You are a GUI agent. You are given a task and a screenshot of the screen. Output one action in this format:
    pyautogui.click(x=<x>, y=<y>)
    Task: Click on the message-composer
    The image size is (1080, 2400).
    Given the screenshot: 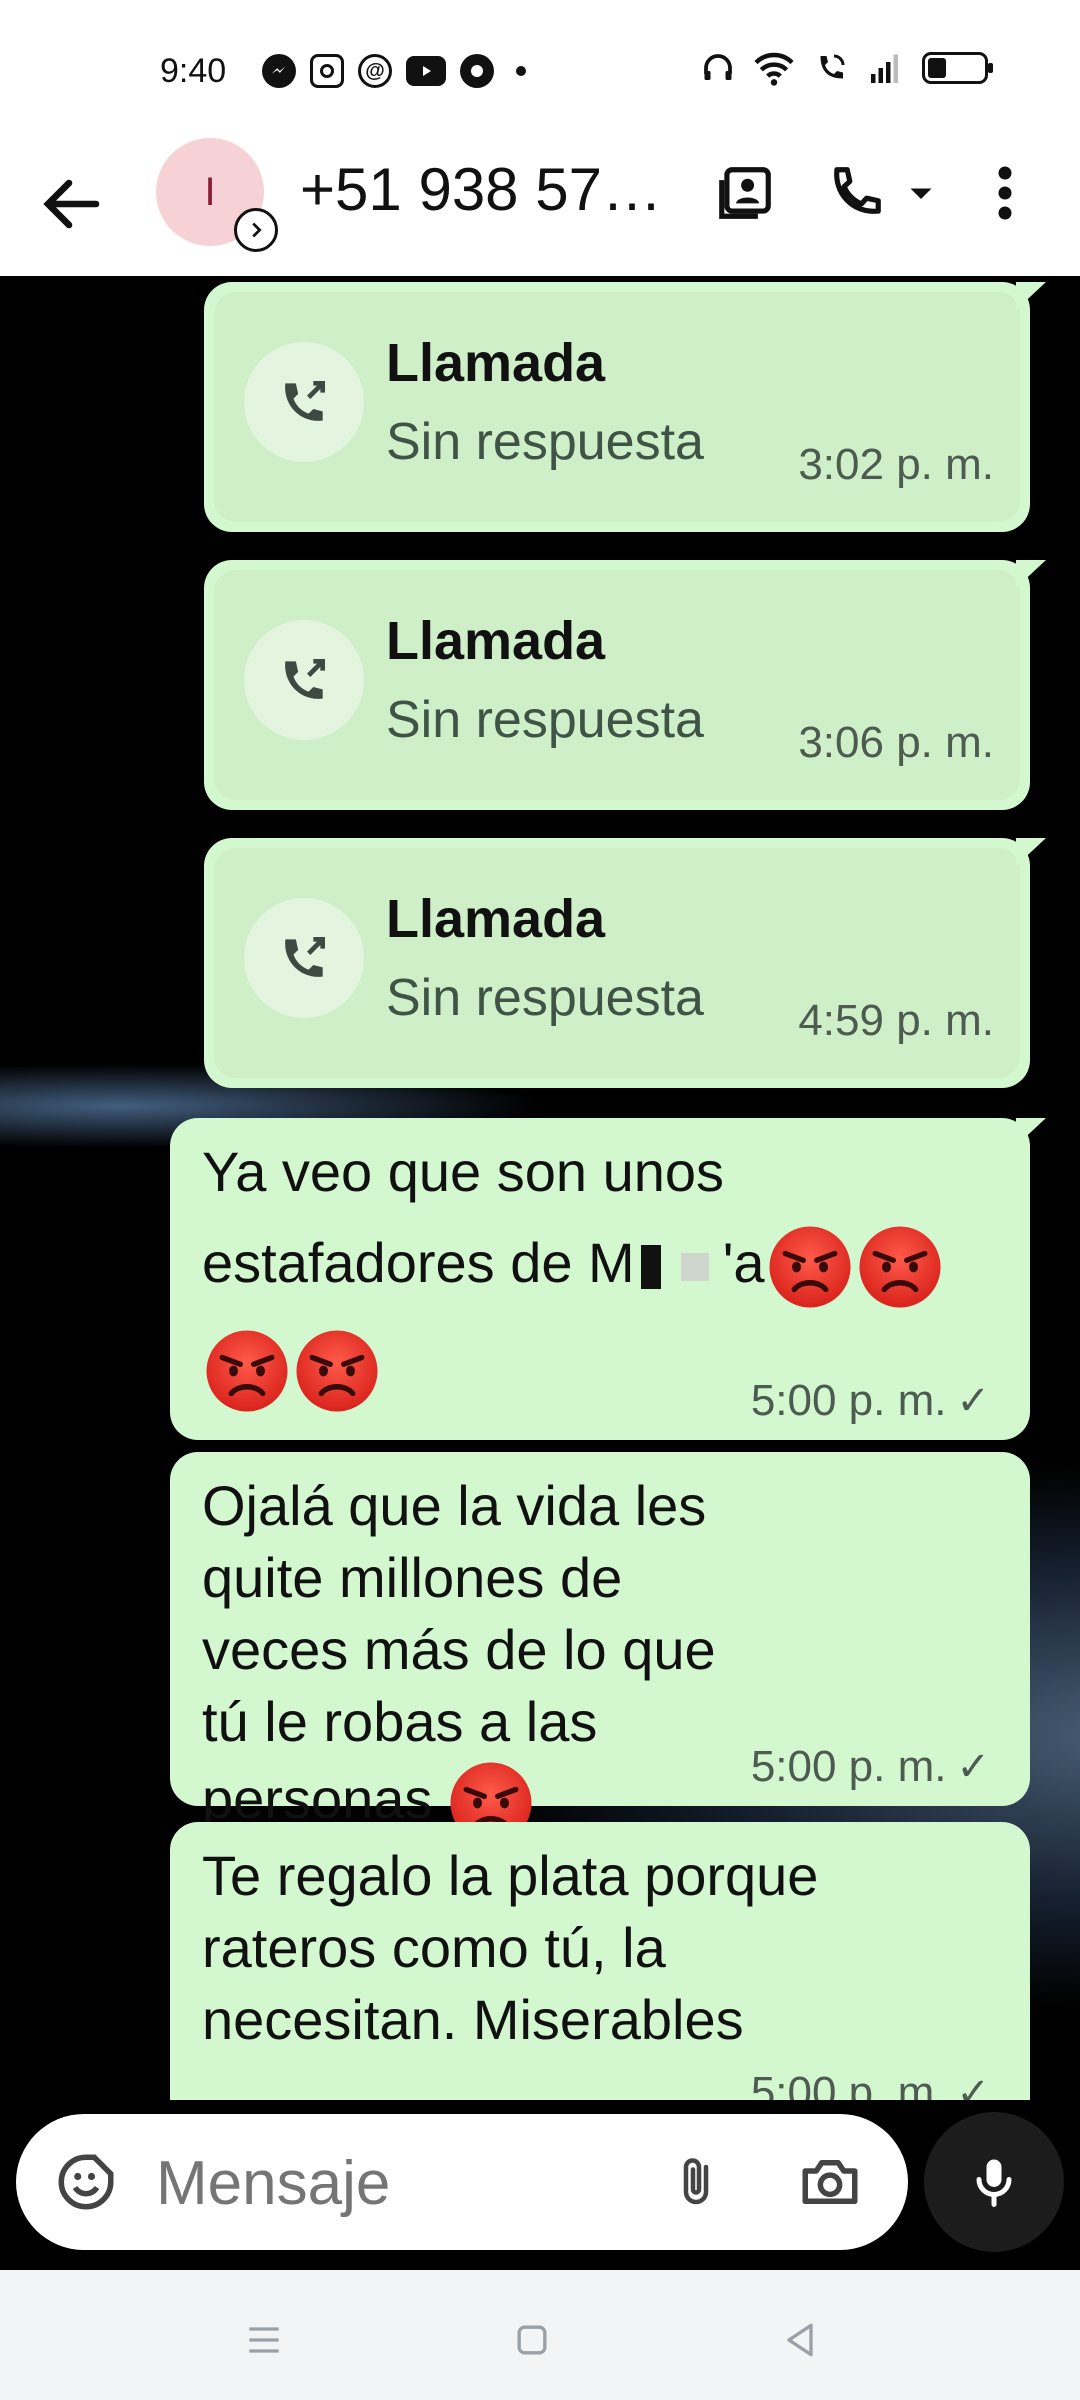 What is the action you would take?
    pyautogui.click(x=462, y=2182)
    